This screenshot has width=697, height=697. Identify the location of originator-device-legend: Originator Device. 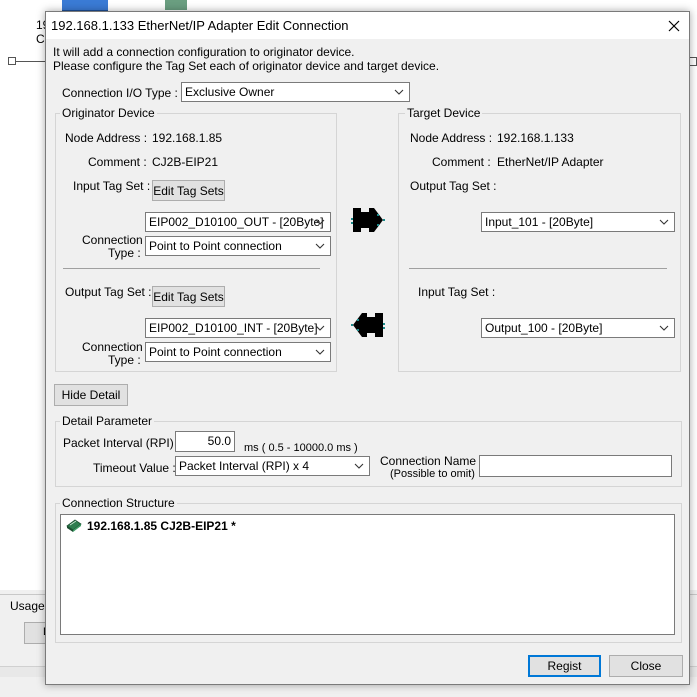
(108, 113).